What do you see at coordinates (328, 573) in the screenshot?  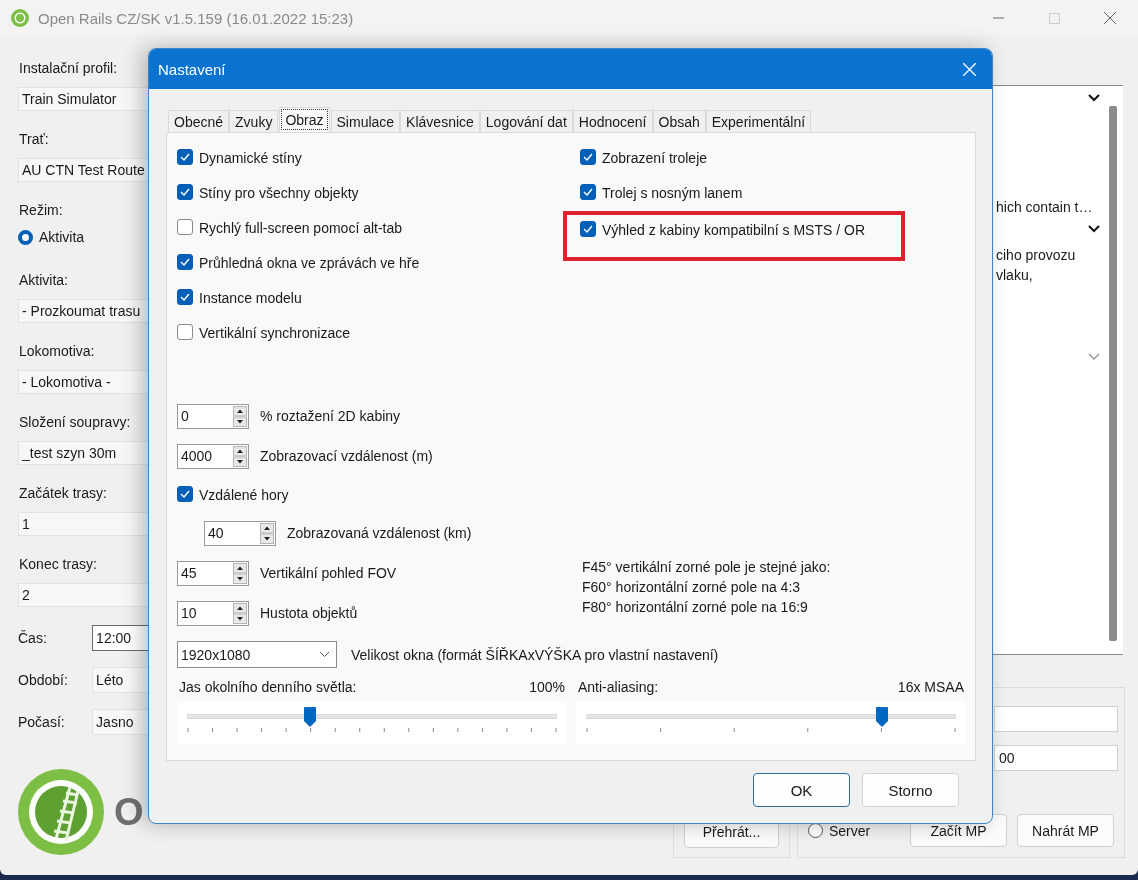 I see `field-label: Vertikální pohled FOV` at bounding box center [328, 573].